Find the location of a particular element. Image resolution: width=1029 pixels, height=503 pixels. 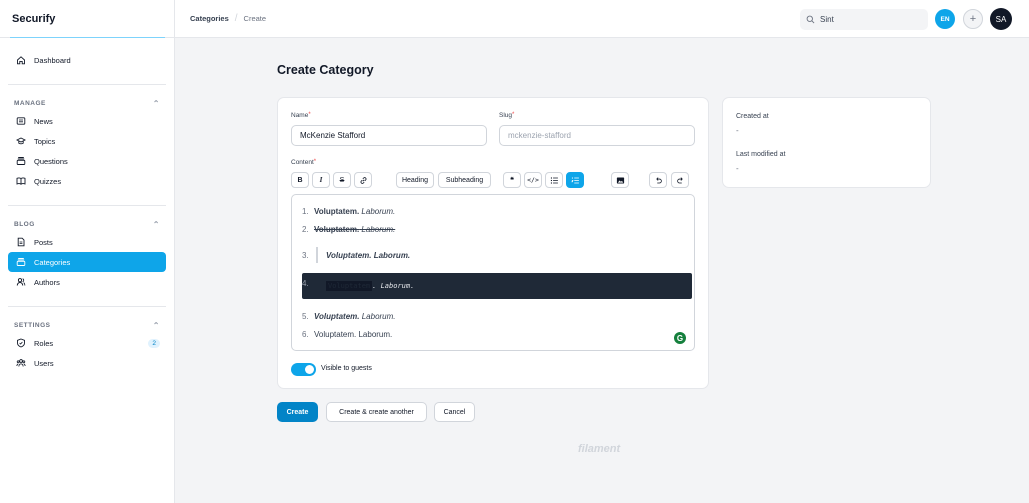

list-item: 5. Voluptatem. Laborum. is located at coordinates (349, 316).